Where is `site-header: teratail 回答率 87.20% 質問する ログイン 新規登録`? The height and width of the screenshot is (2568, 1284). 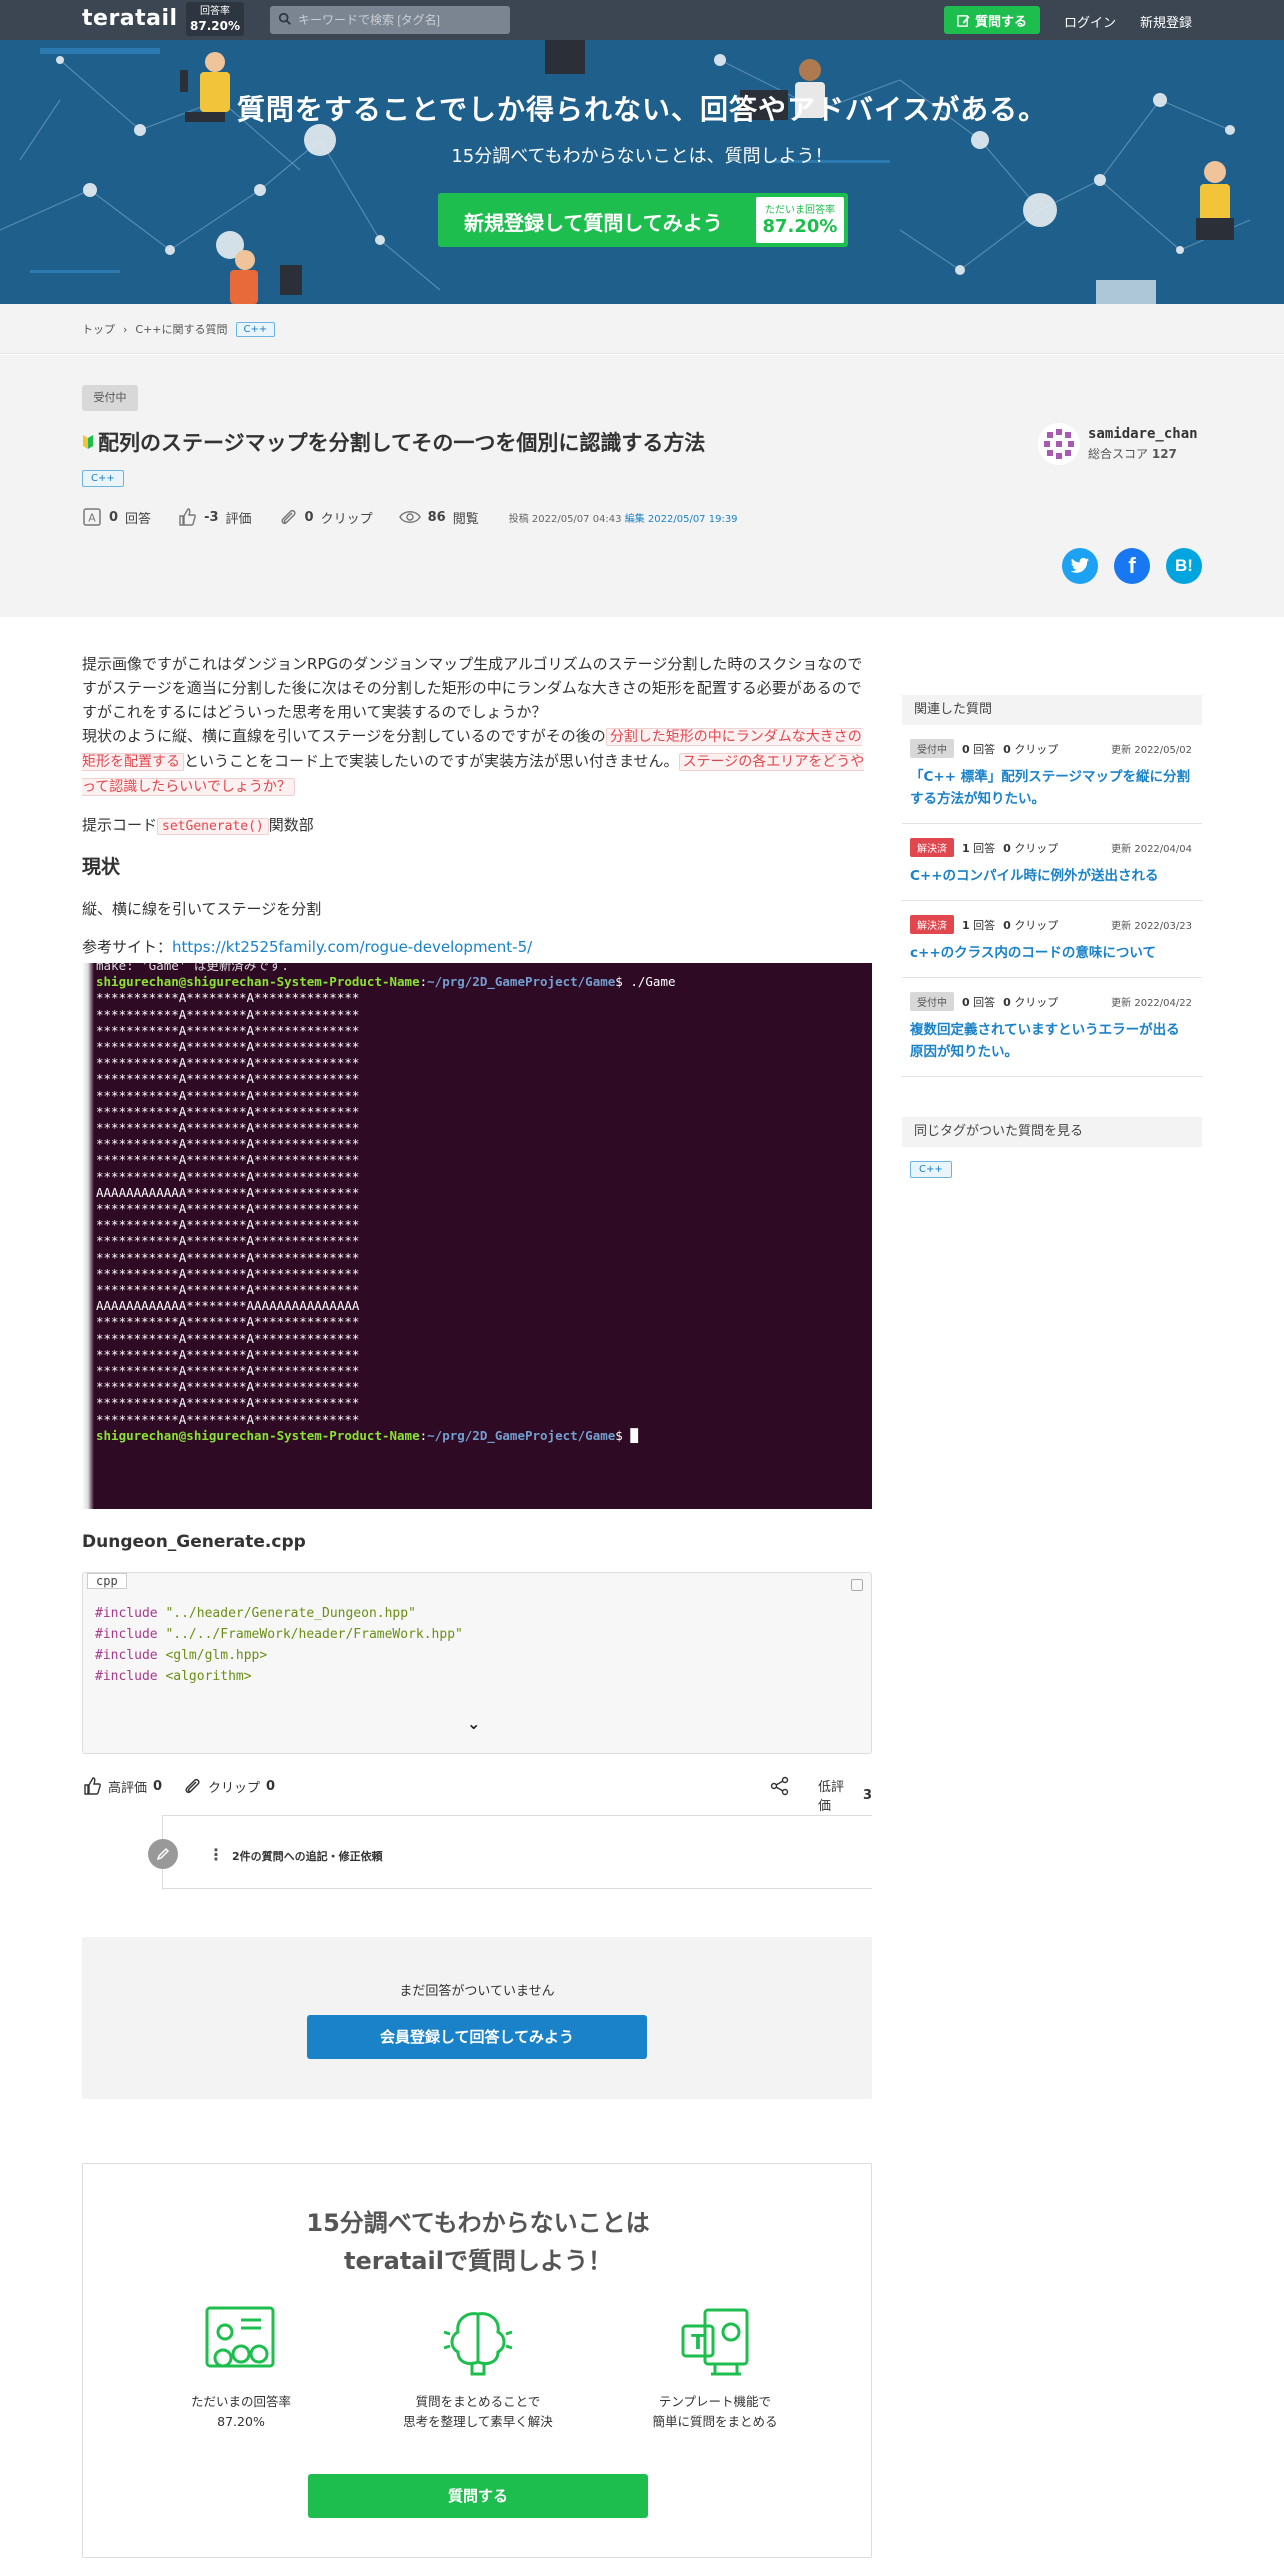 site-header: teratail 回答率 87.20% 質問する ログイン 新規登録 is located at coordinates (642, 20).